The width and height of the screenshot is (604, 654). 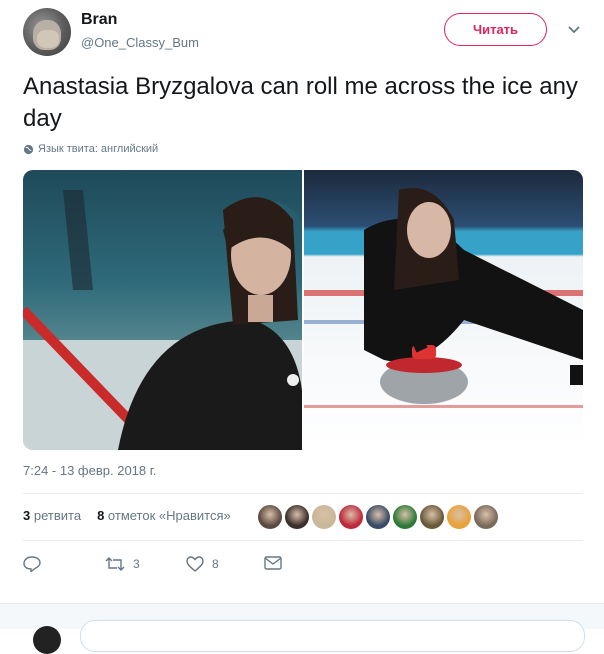 I want to click on reply-icon, so click(x=32, y=564).